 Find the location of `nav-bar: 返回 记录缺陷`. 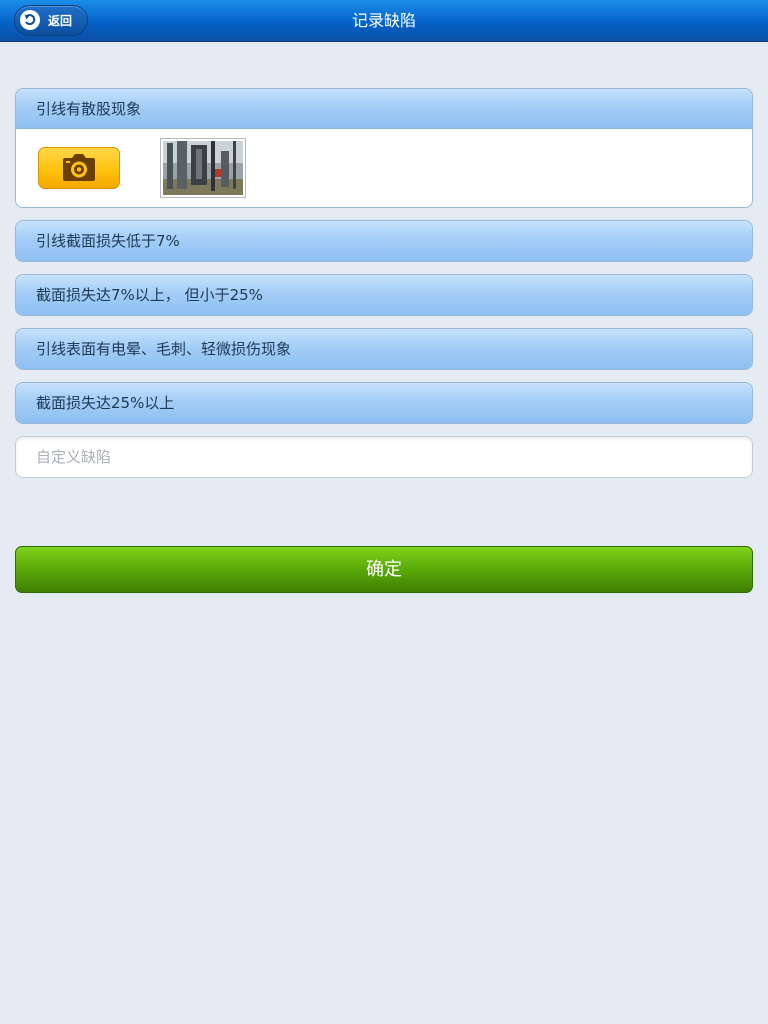

nav-bar: 返回 记录缺陷 is located at coordinates (384, 21).